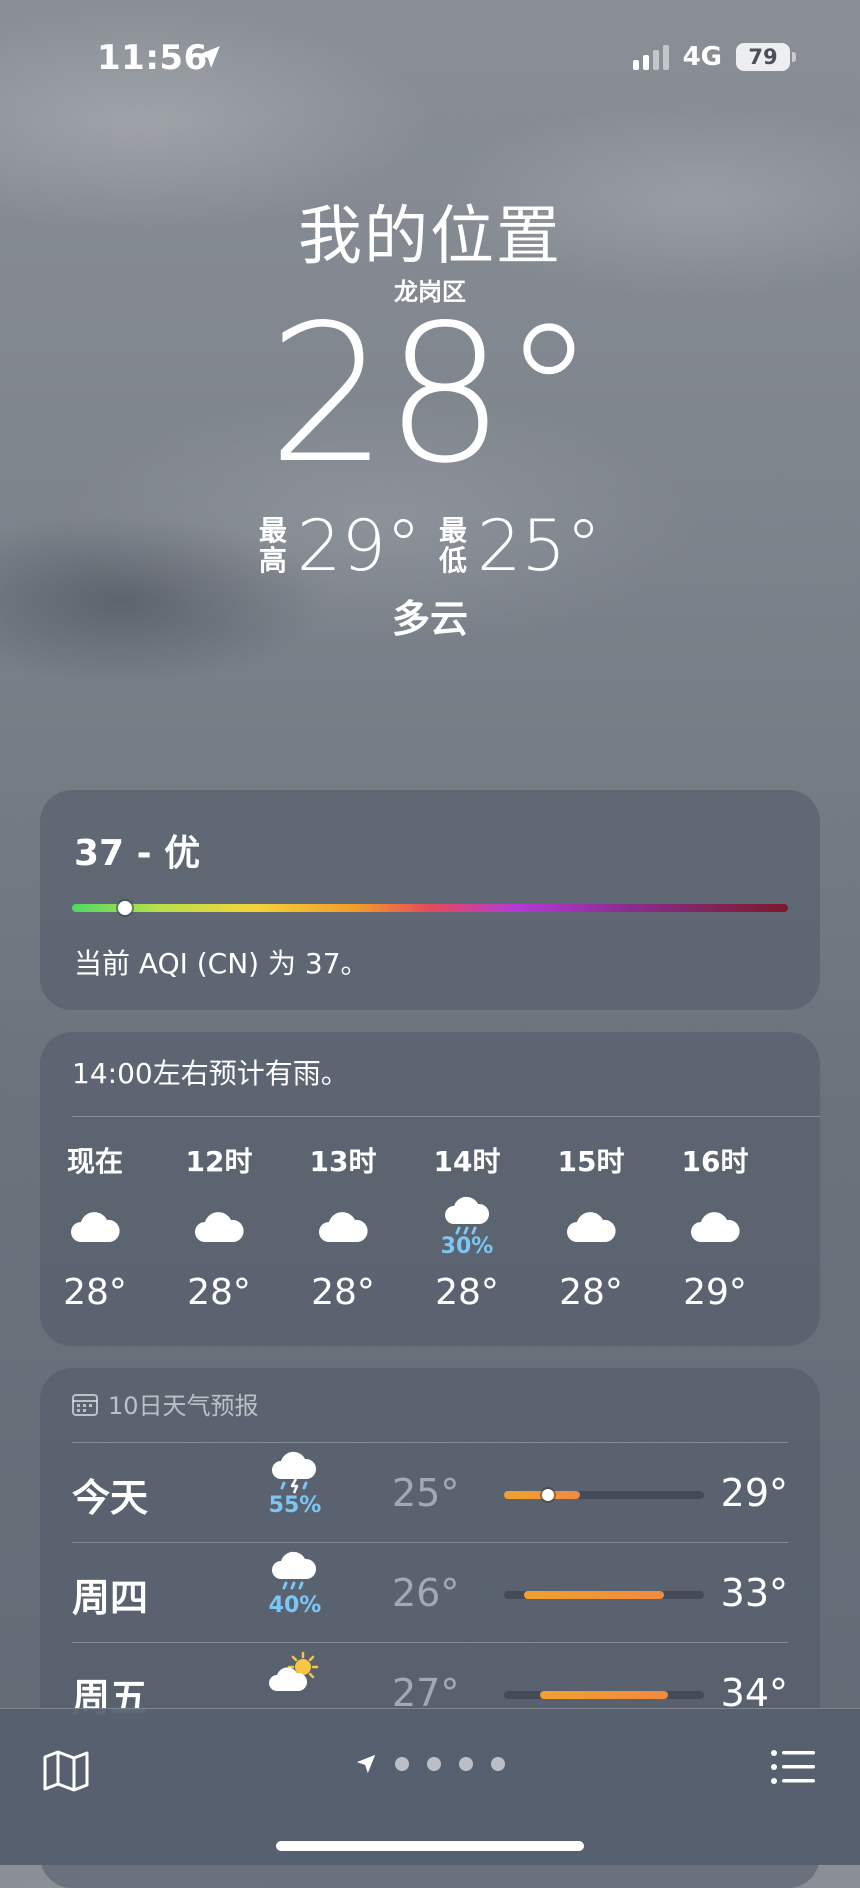  Describe the element at coordinates (539, 546) in the screenshot. I see `low-temp: 25°` at that location.